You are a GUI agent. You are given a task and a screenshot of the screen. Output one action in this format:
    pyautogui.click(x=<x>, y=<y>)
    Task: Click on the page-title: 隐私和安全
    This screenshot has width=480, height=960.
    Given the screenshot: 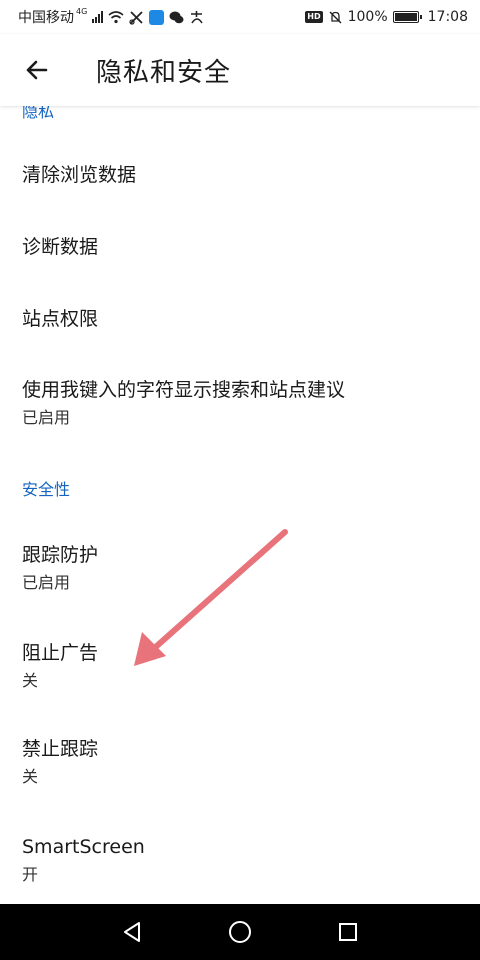 What is the action you would take?
    pyautogui.click(x=164, y=72)
    